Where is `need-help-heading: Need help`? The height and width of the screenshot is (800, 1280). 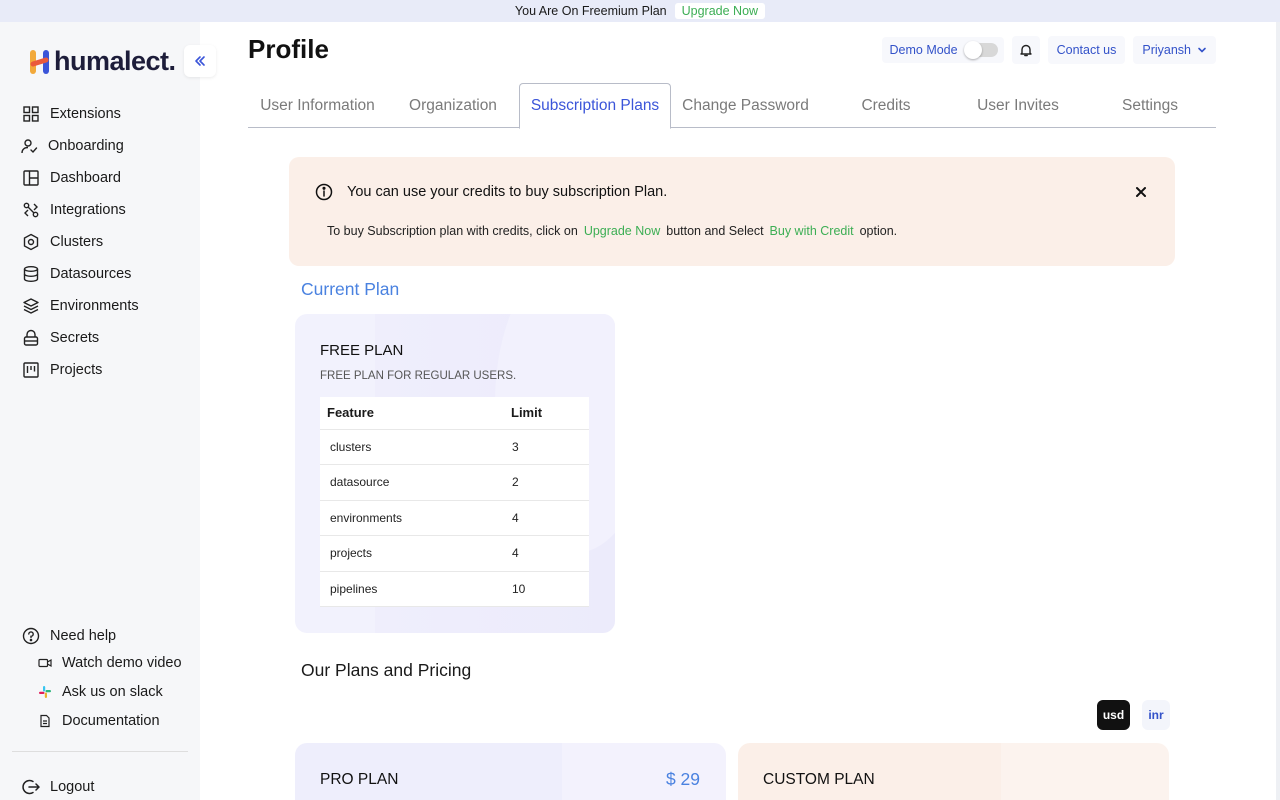
need-help-heading: Need help is located at coordinates (107, 636).